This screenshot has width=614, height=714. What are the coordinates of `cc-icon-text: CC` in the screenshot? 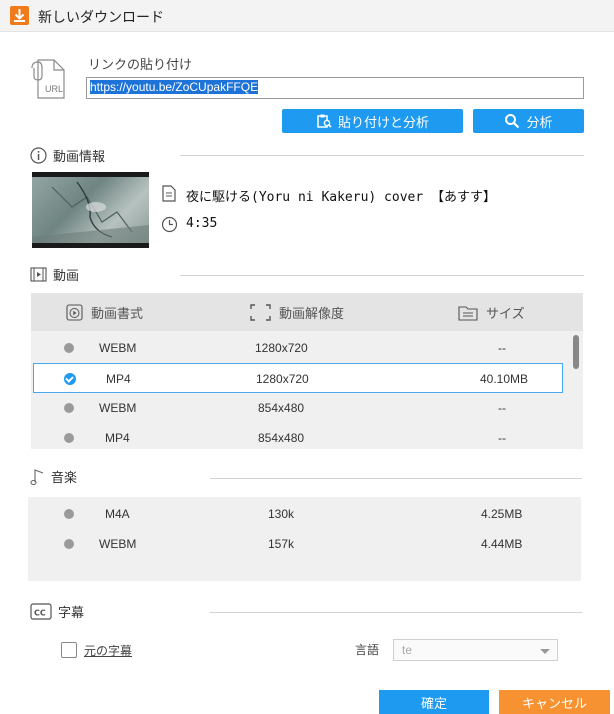 It's located at (40, 613).